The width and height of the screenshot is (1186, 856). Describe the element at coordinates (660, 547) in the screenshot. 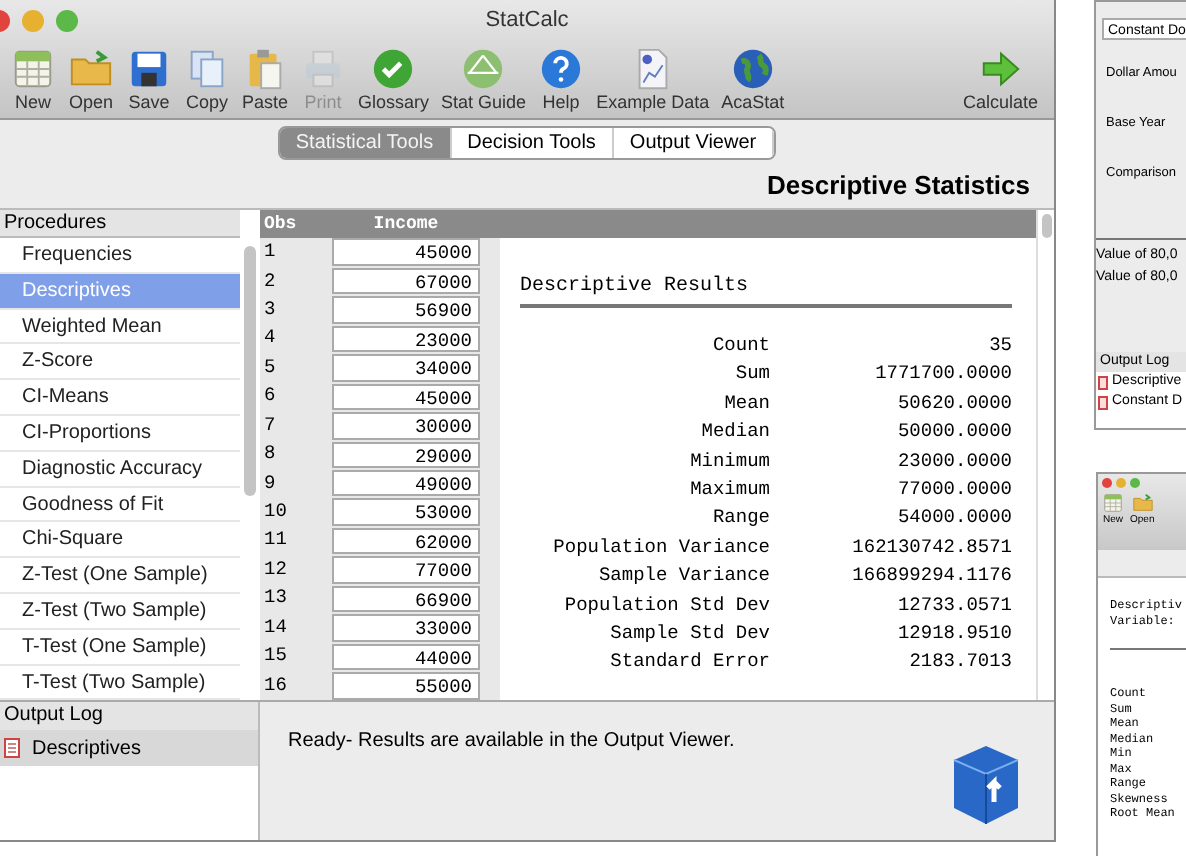

I see `result-label: Population Variance` at that location.